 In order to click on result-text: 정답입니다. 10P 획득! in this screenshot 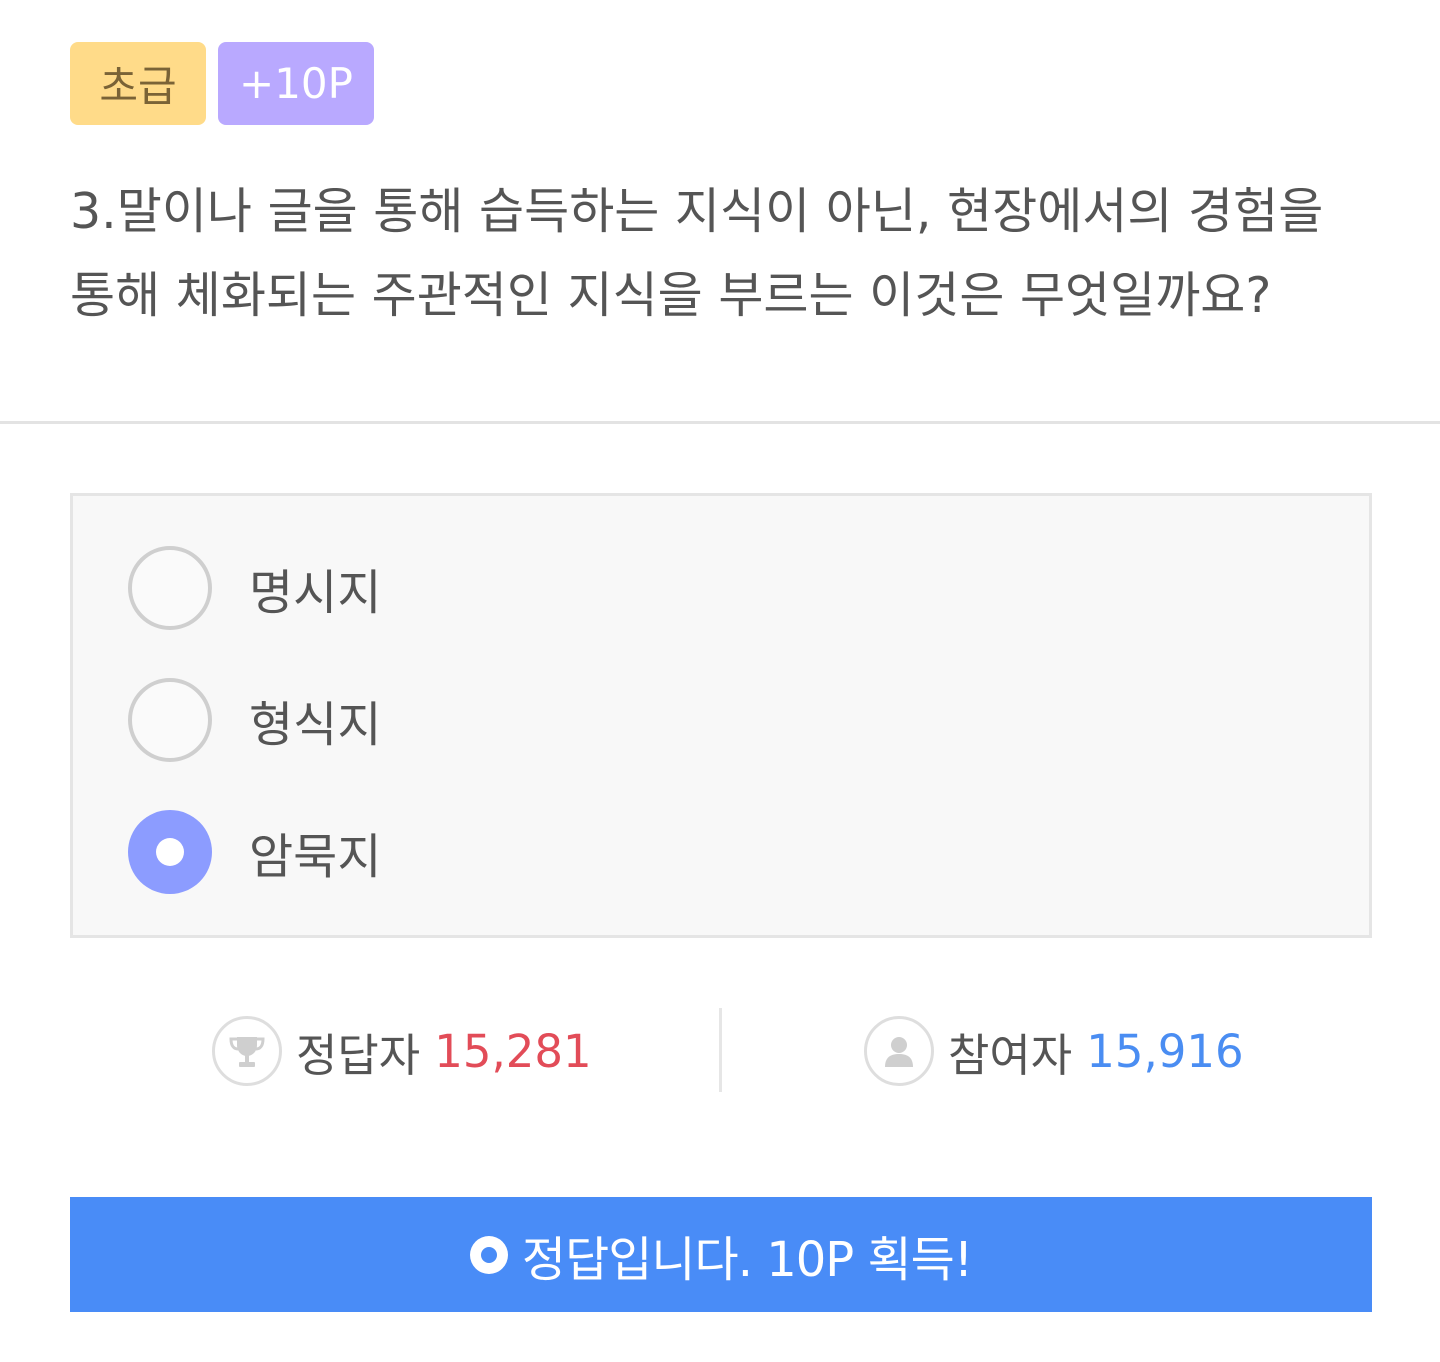, I will do `click(747, 1259)`.